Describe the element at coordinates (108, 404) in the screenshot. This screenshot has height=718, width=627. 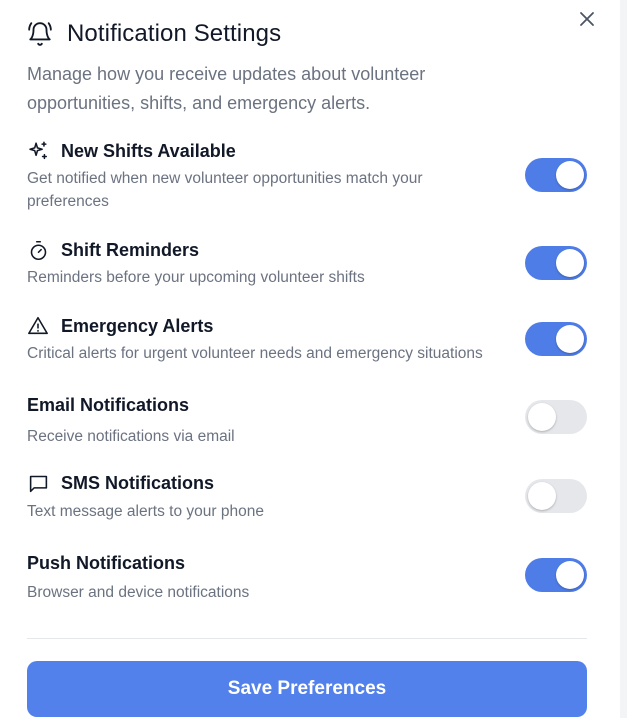
I see `setting-label: Email Notifications` at that location.